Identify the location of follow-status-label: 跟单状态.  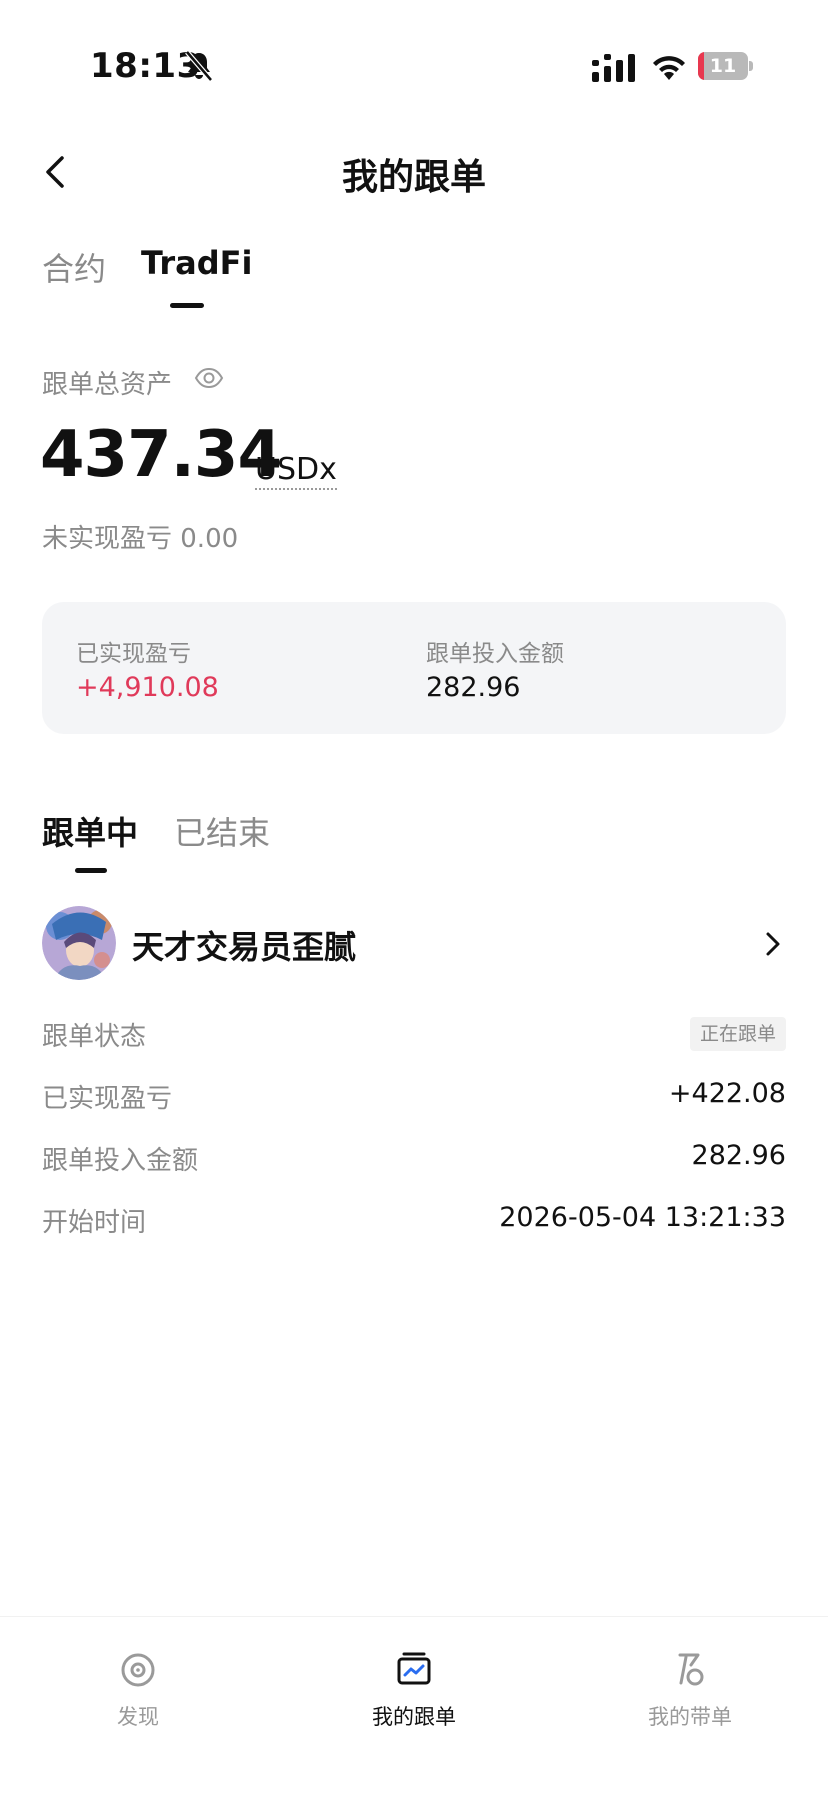
(94, 1037).